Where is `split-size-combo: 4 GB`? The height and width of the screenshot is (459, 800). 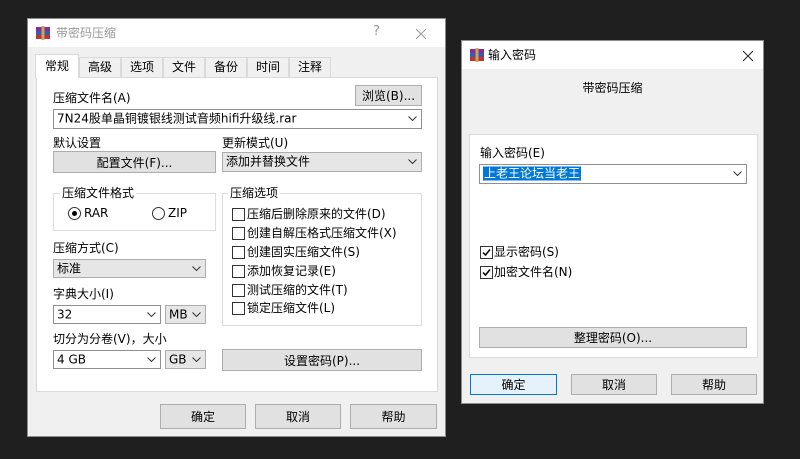
split-size-combo: 4 GB is located at coordinates (107, 359).